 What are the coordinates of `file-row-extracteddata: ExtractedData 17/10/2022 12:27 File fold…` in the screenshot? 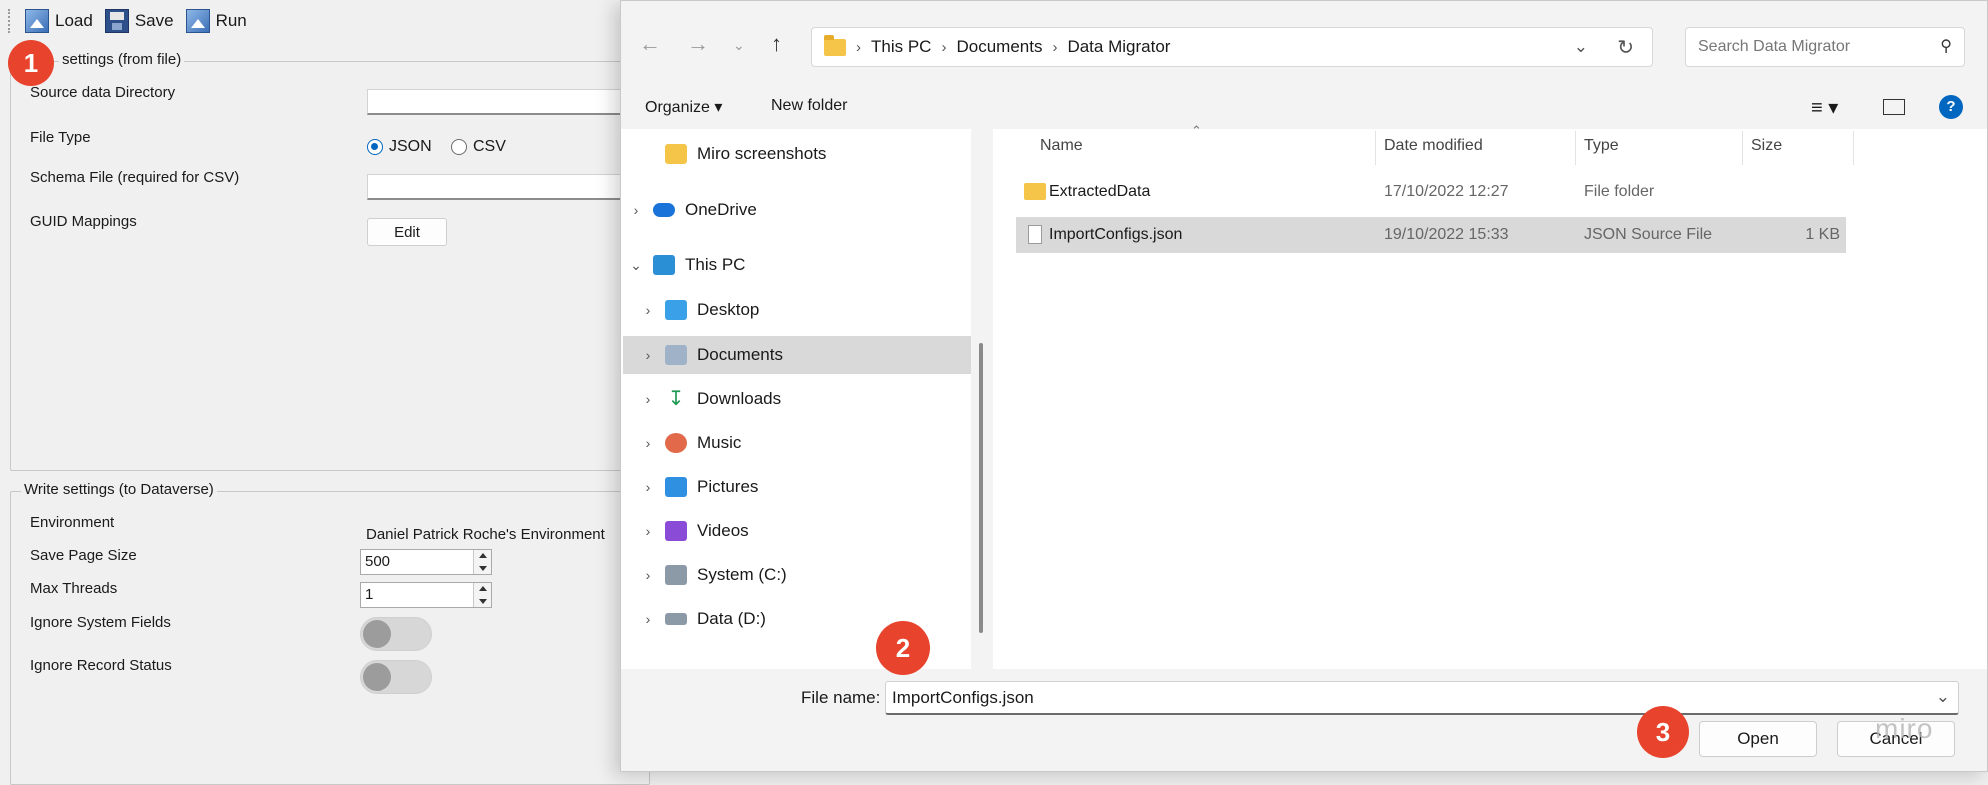 It's located at (1431, 192).